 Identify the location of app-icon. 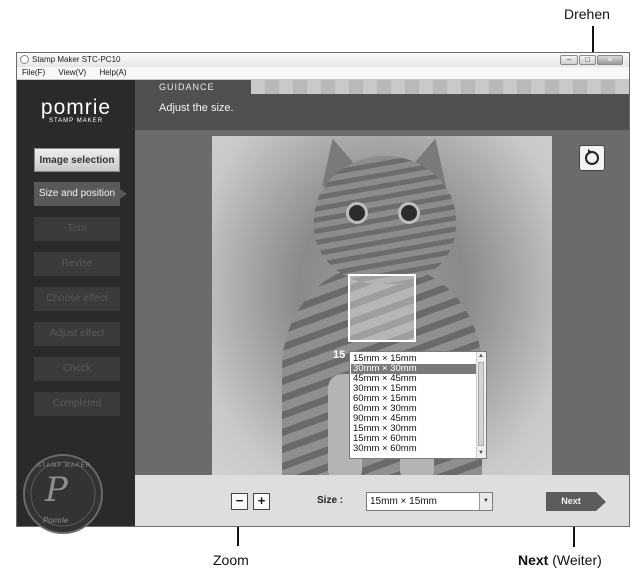
(24, 59).